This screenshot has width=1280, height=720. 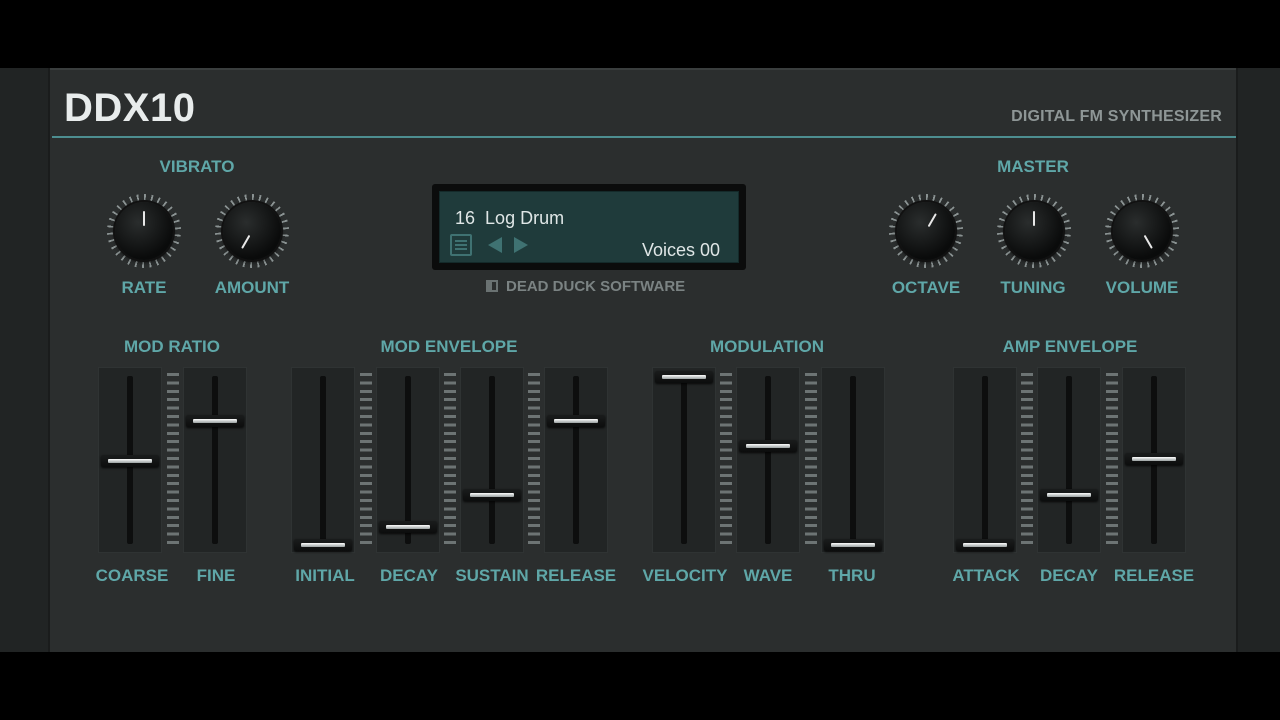 What do you see at coordinates (685, 575) in the screenshot?
I see `velocity-label: VELOCITY` at bounding box center [685, 575].